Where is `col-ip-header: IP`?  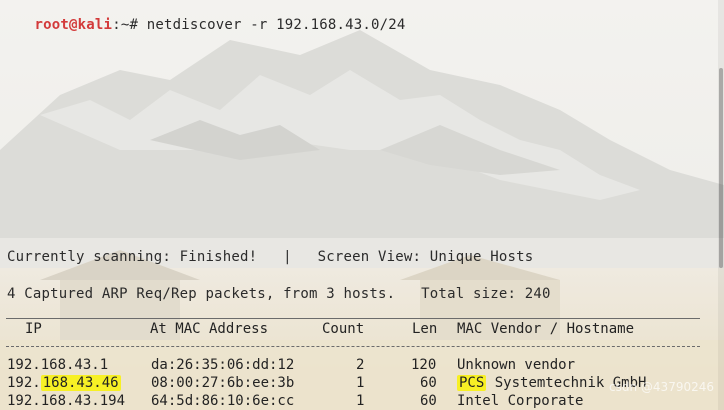 col-ip-header: IP is located at coordinates (33, 329).